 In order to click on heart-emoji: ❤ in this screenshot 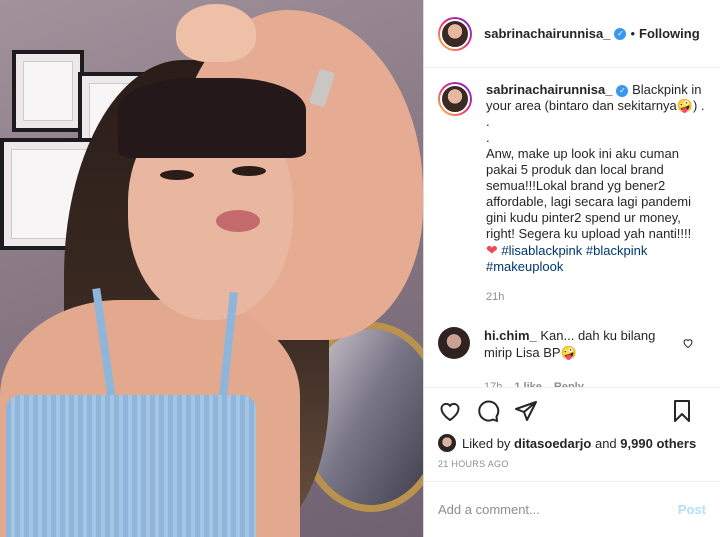, I will do `click(492, 250)`.